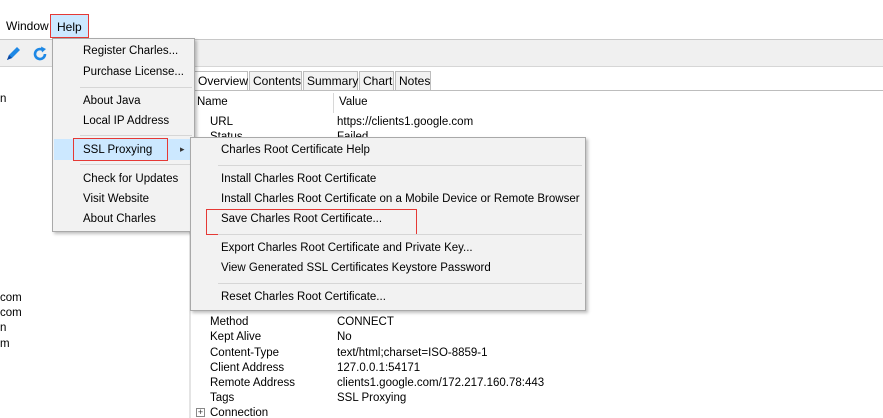 The width and height of the screenshot is (883, 418). Describe the element at coordinates (376, 81) in the screenshot. I see `tab-chart: Chart` at that location.